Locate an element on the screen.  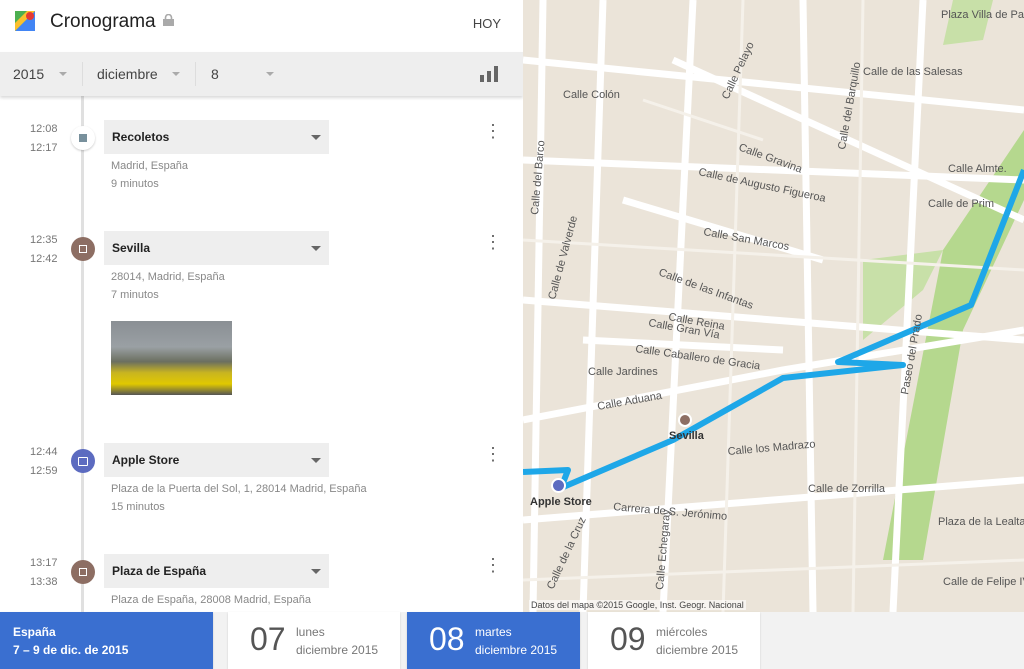
event-times: 12:08 12:17 is located at coordinates (44, 138).